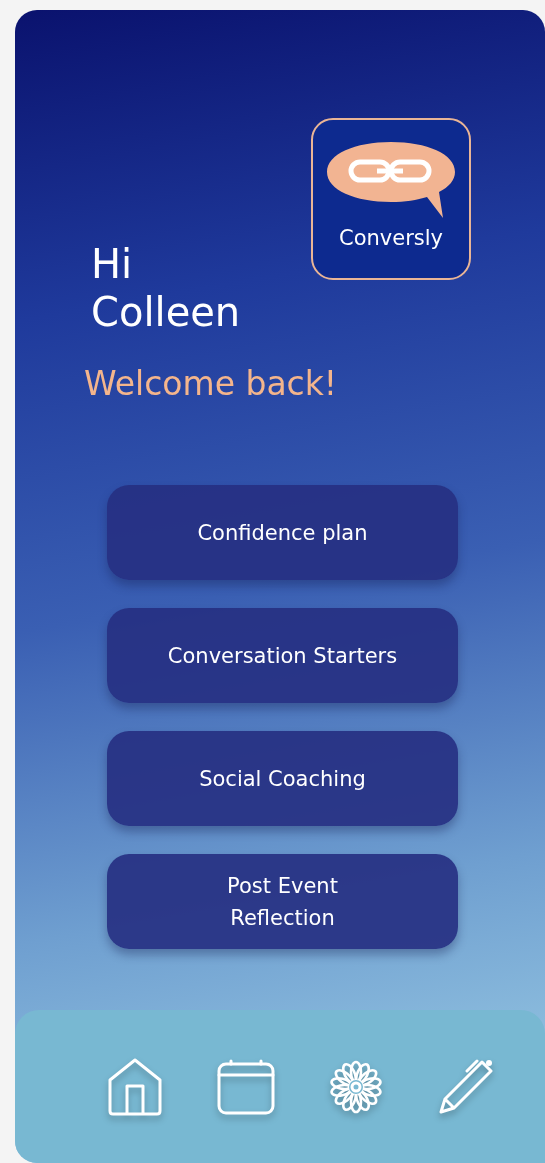 This screenshot has height=1163, width=545. I want to click on menu-button: Confidence plan, so click(282, 532).